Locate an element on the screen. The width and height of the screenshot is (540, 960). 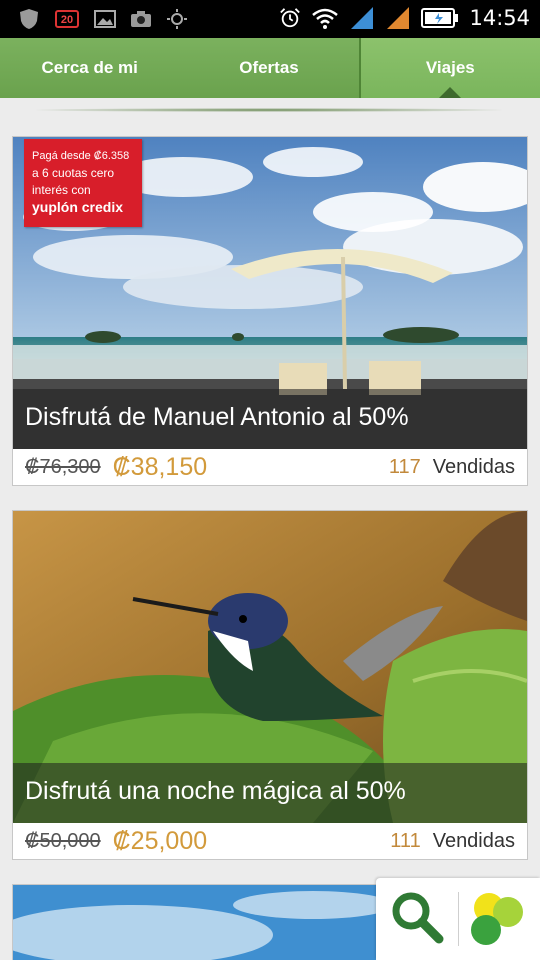
deal-title: Disfrutá de Manuel Antonio al 50% is located at coordinates (270, 419).